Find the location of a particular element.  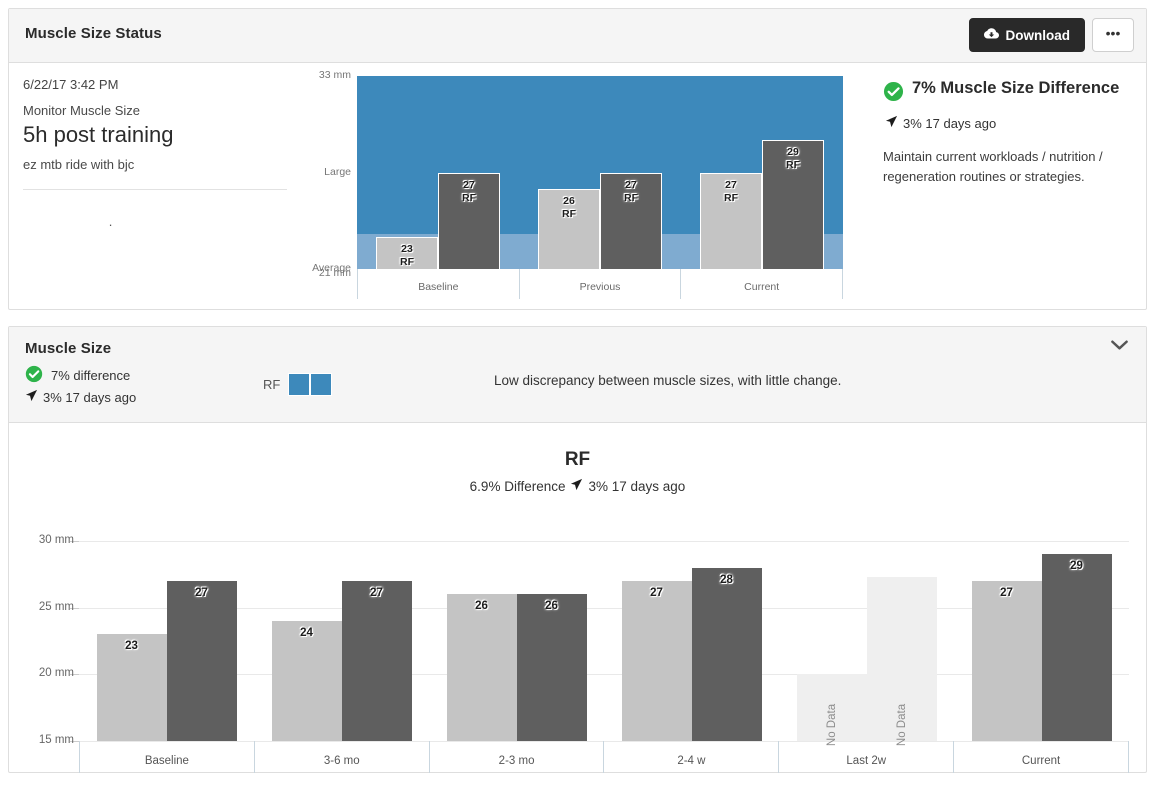

legend-label: RF is located at coordinates (272, 384).